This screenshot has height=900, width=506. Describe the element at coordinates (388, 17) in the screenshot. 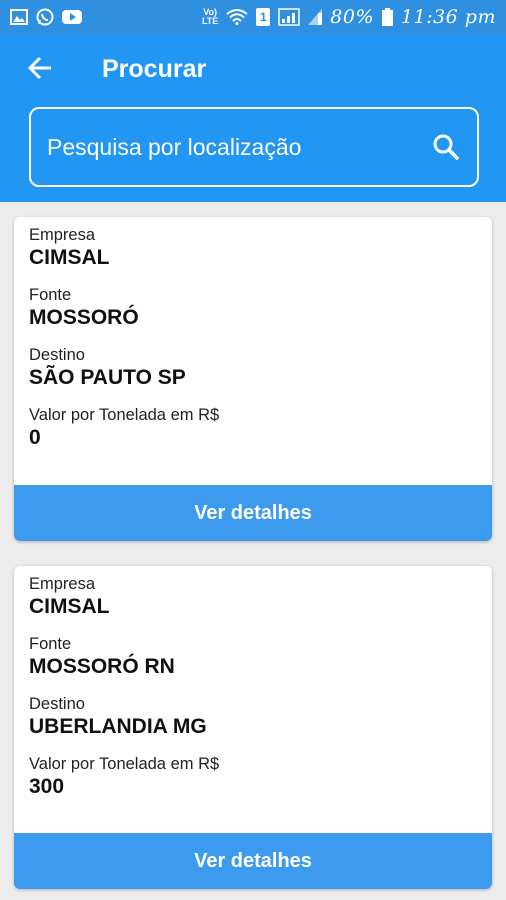

I see `battery-icon` at that location.